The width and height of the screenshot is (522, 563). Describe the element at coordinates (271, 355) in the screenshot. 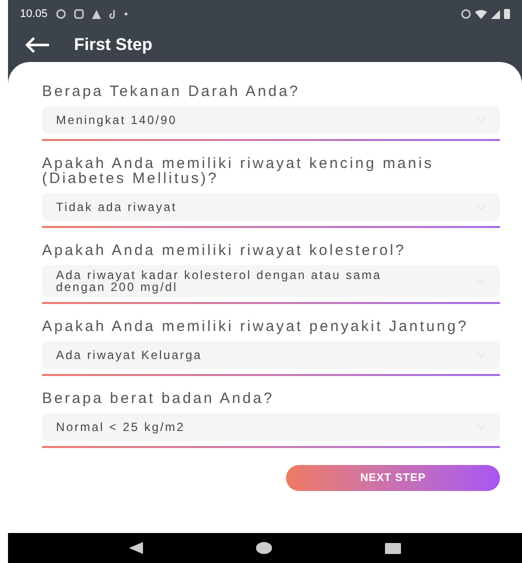

I see `dropdown-field: Ada riwayat Keluarga` at that location.